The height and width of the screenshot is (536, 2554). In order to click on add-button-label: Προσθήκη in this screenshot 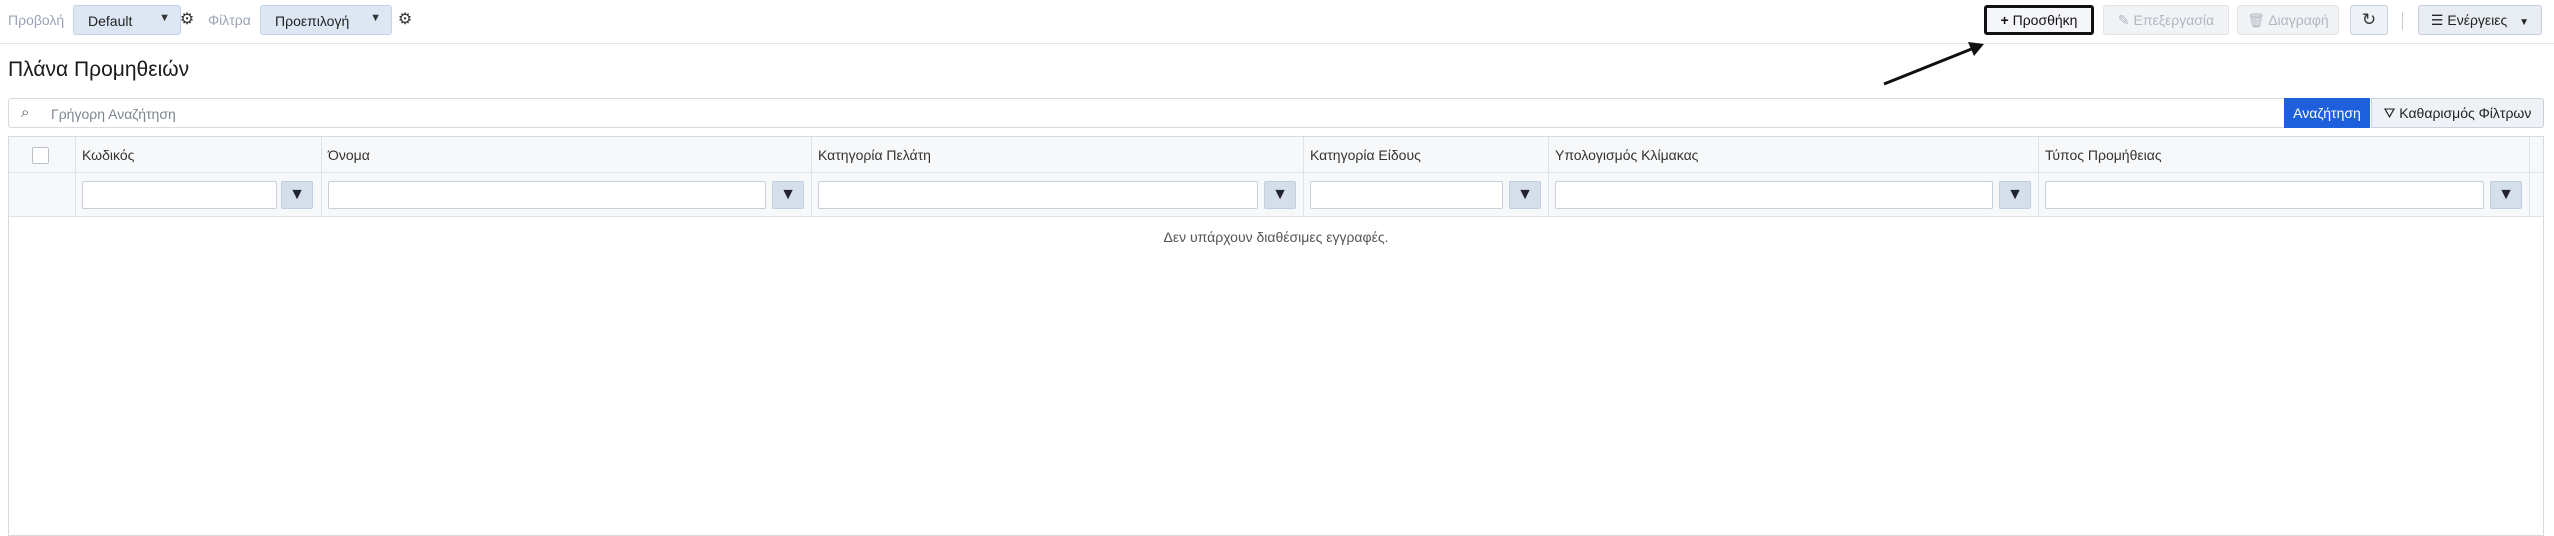, I will do `click(2045, 20)`.